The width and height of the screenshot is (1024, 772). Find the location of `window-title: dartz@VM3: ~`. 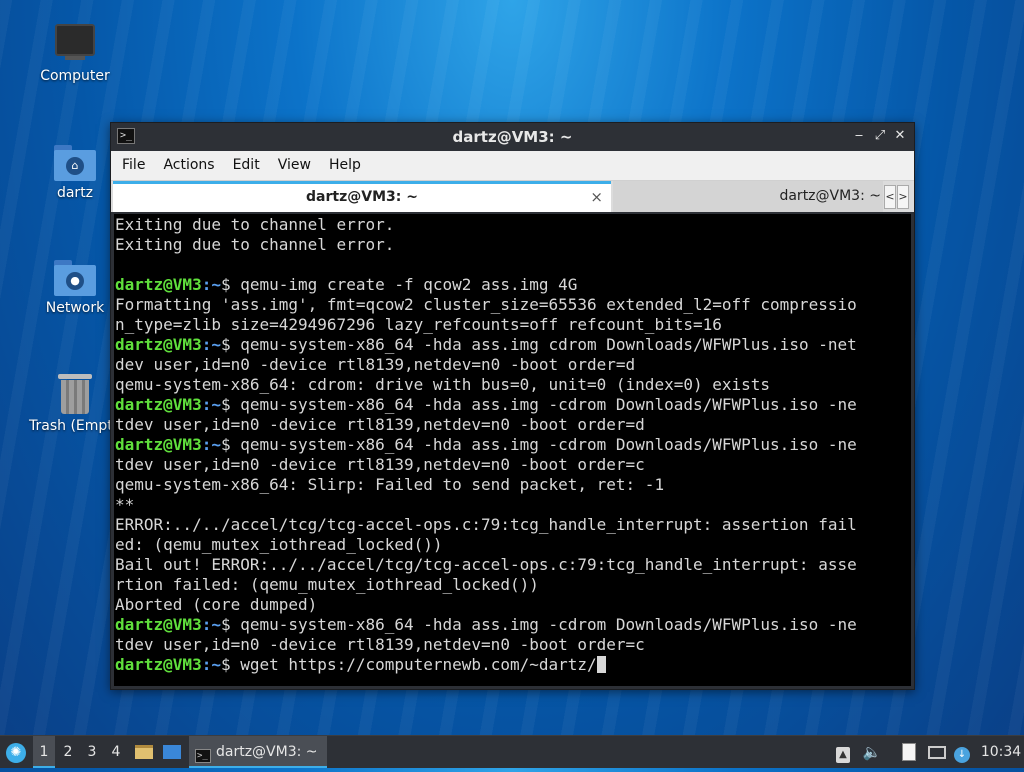

window-title: dartz@VM3: ~ is located at coordinates (512, 137).